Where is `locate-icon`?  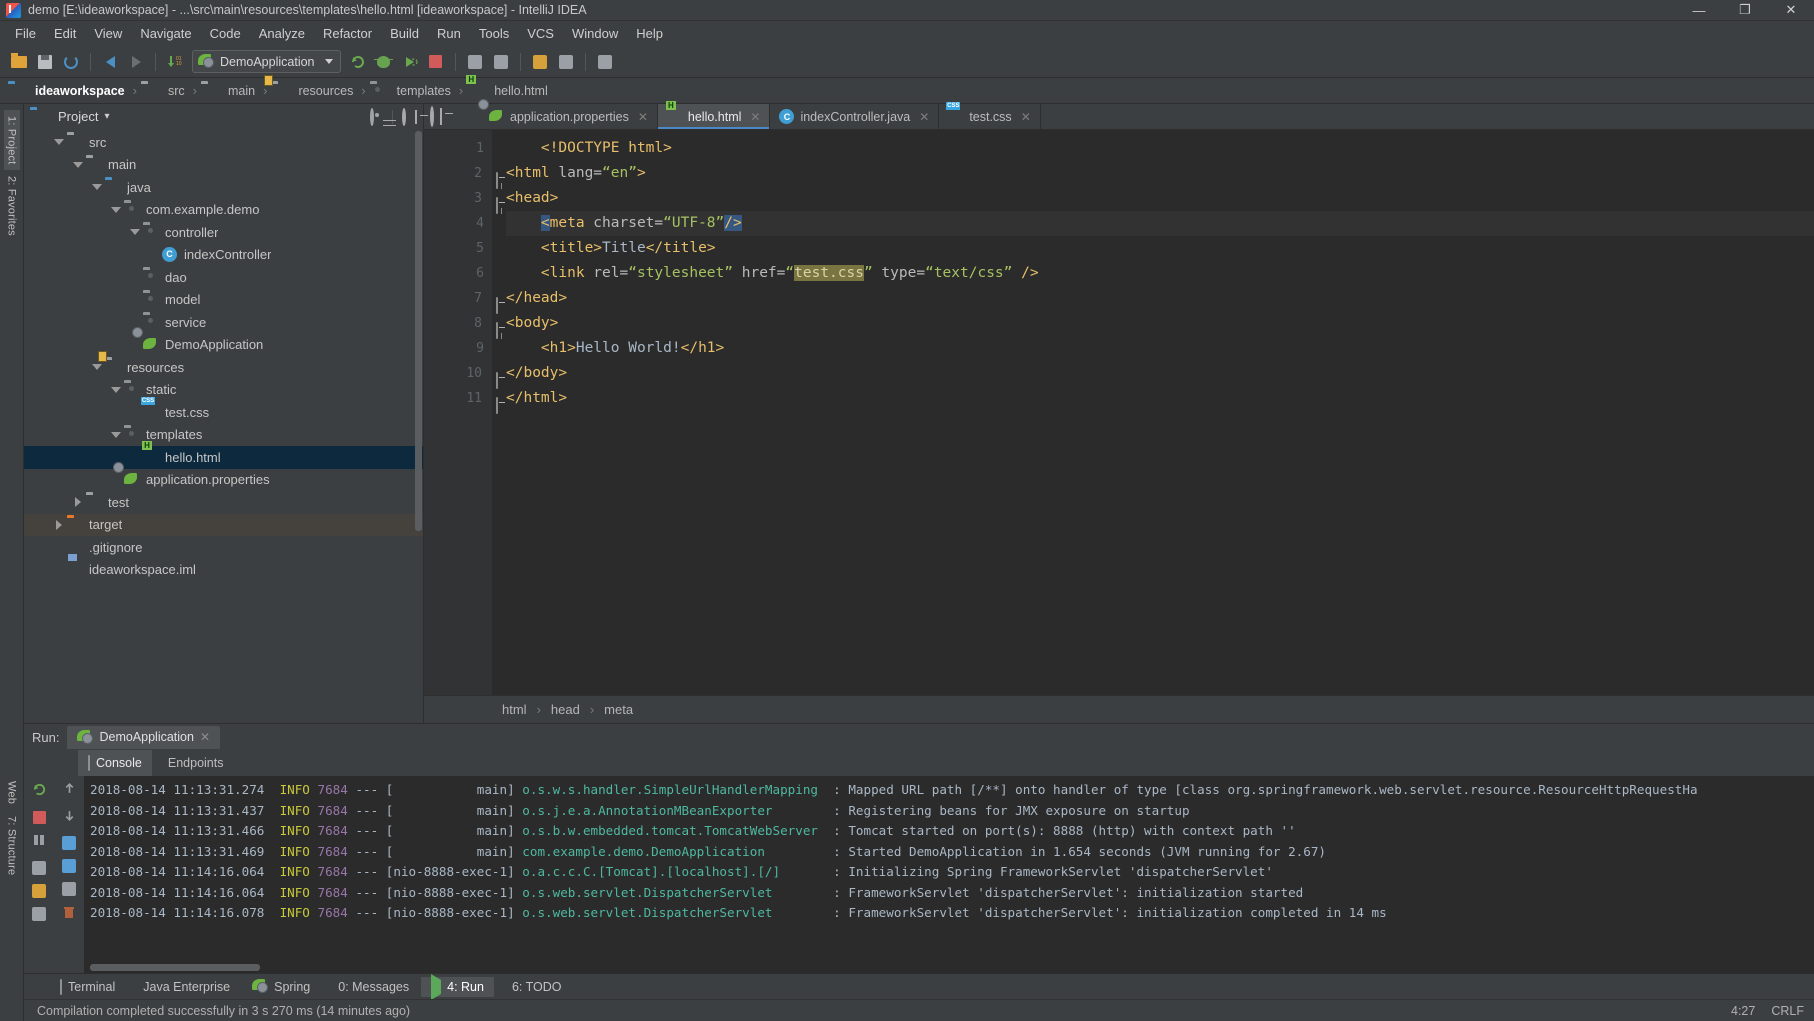
locate-icon is located at coordinates (372, 116).